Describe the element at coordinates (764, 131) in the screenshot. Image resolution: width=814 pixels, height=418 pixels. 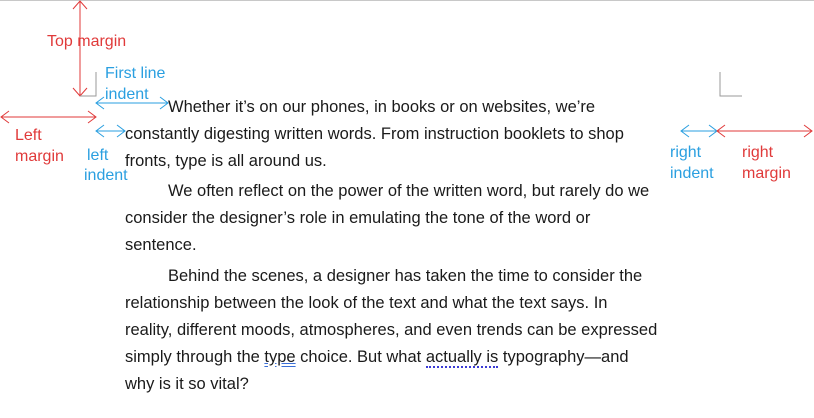
I see `right-margin-arrow` at that location.